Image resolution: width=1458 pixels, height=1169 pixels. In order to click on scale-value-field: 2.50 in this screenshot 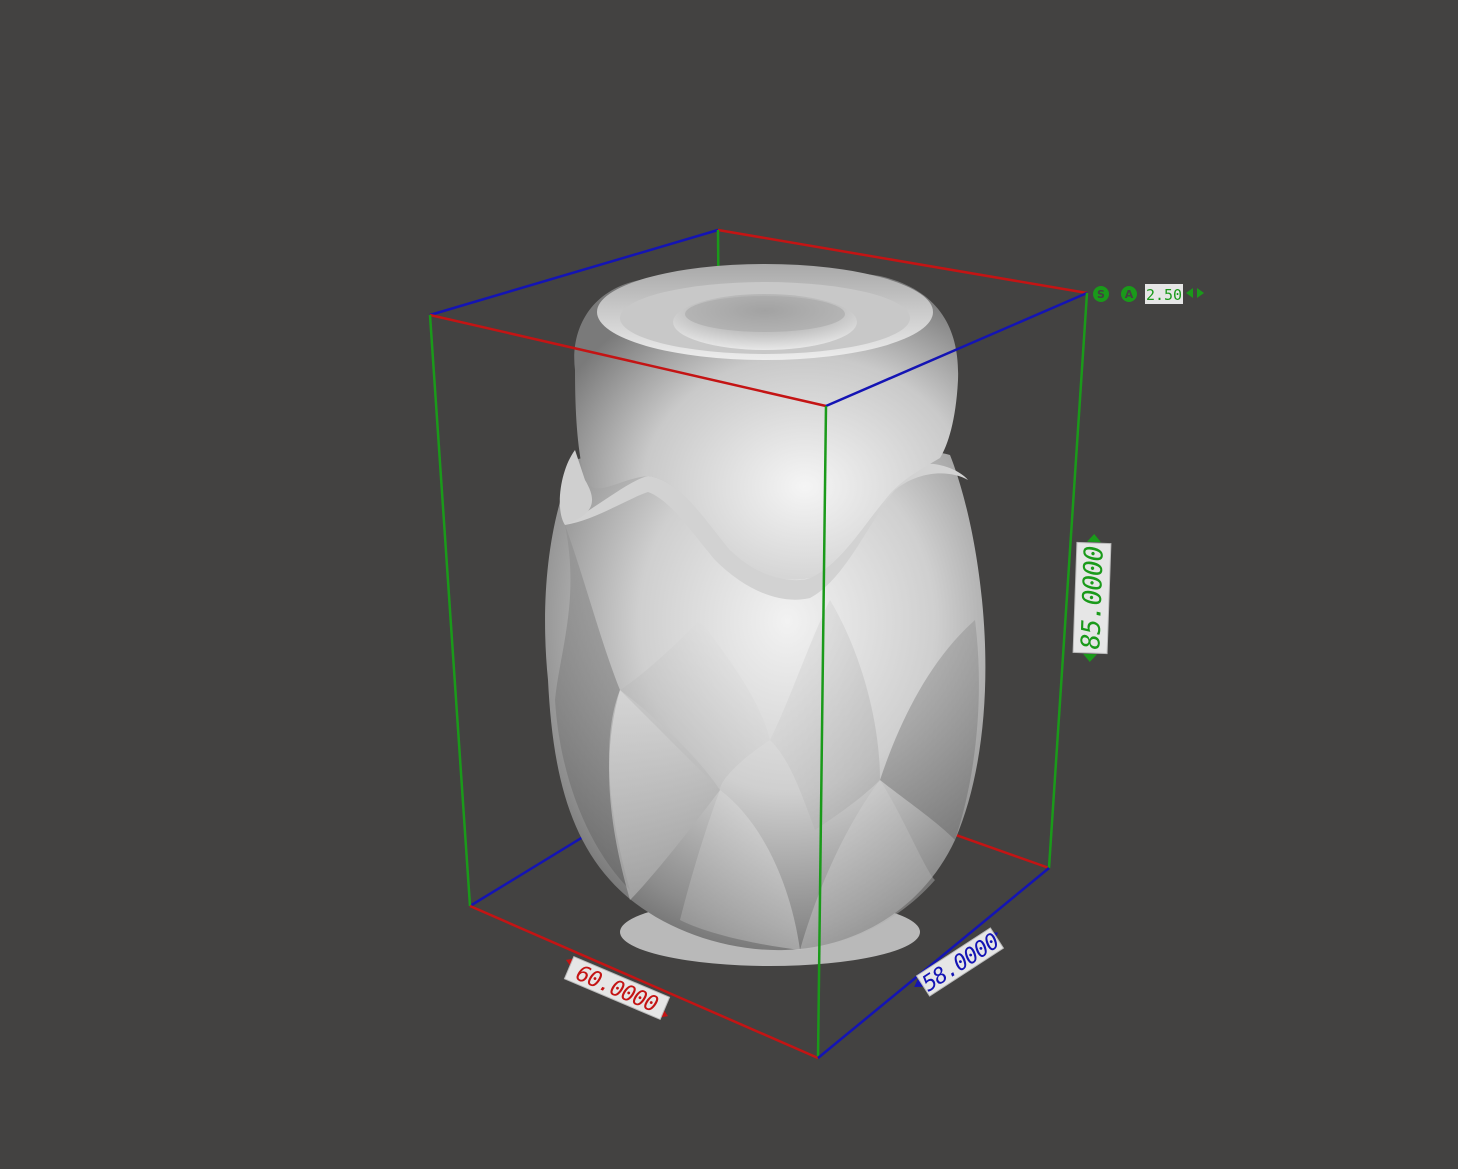, I will do `click(1164, 294)`.